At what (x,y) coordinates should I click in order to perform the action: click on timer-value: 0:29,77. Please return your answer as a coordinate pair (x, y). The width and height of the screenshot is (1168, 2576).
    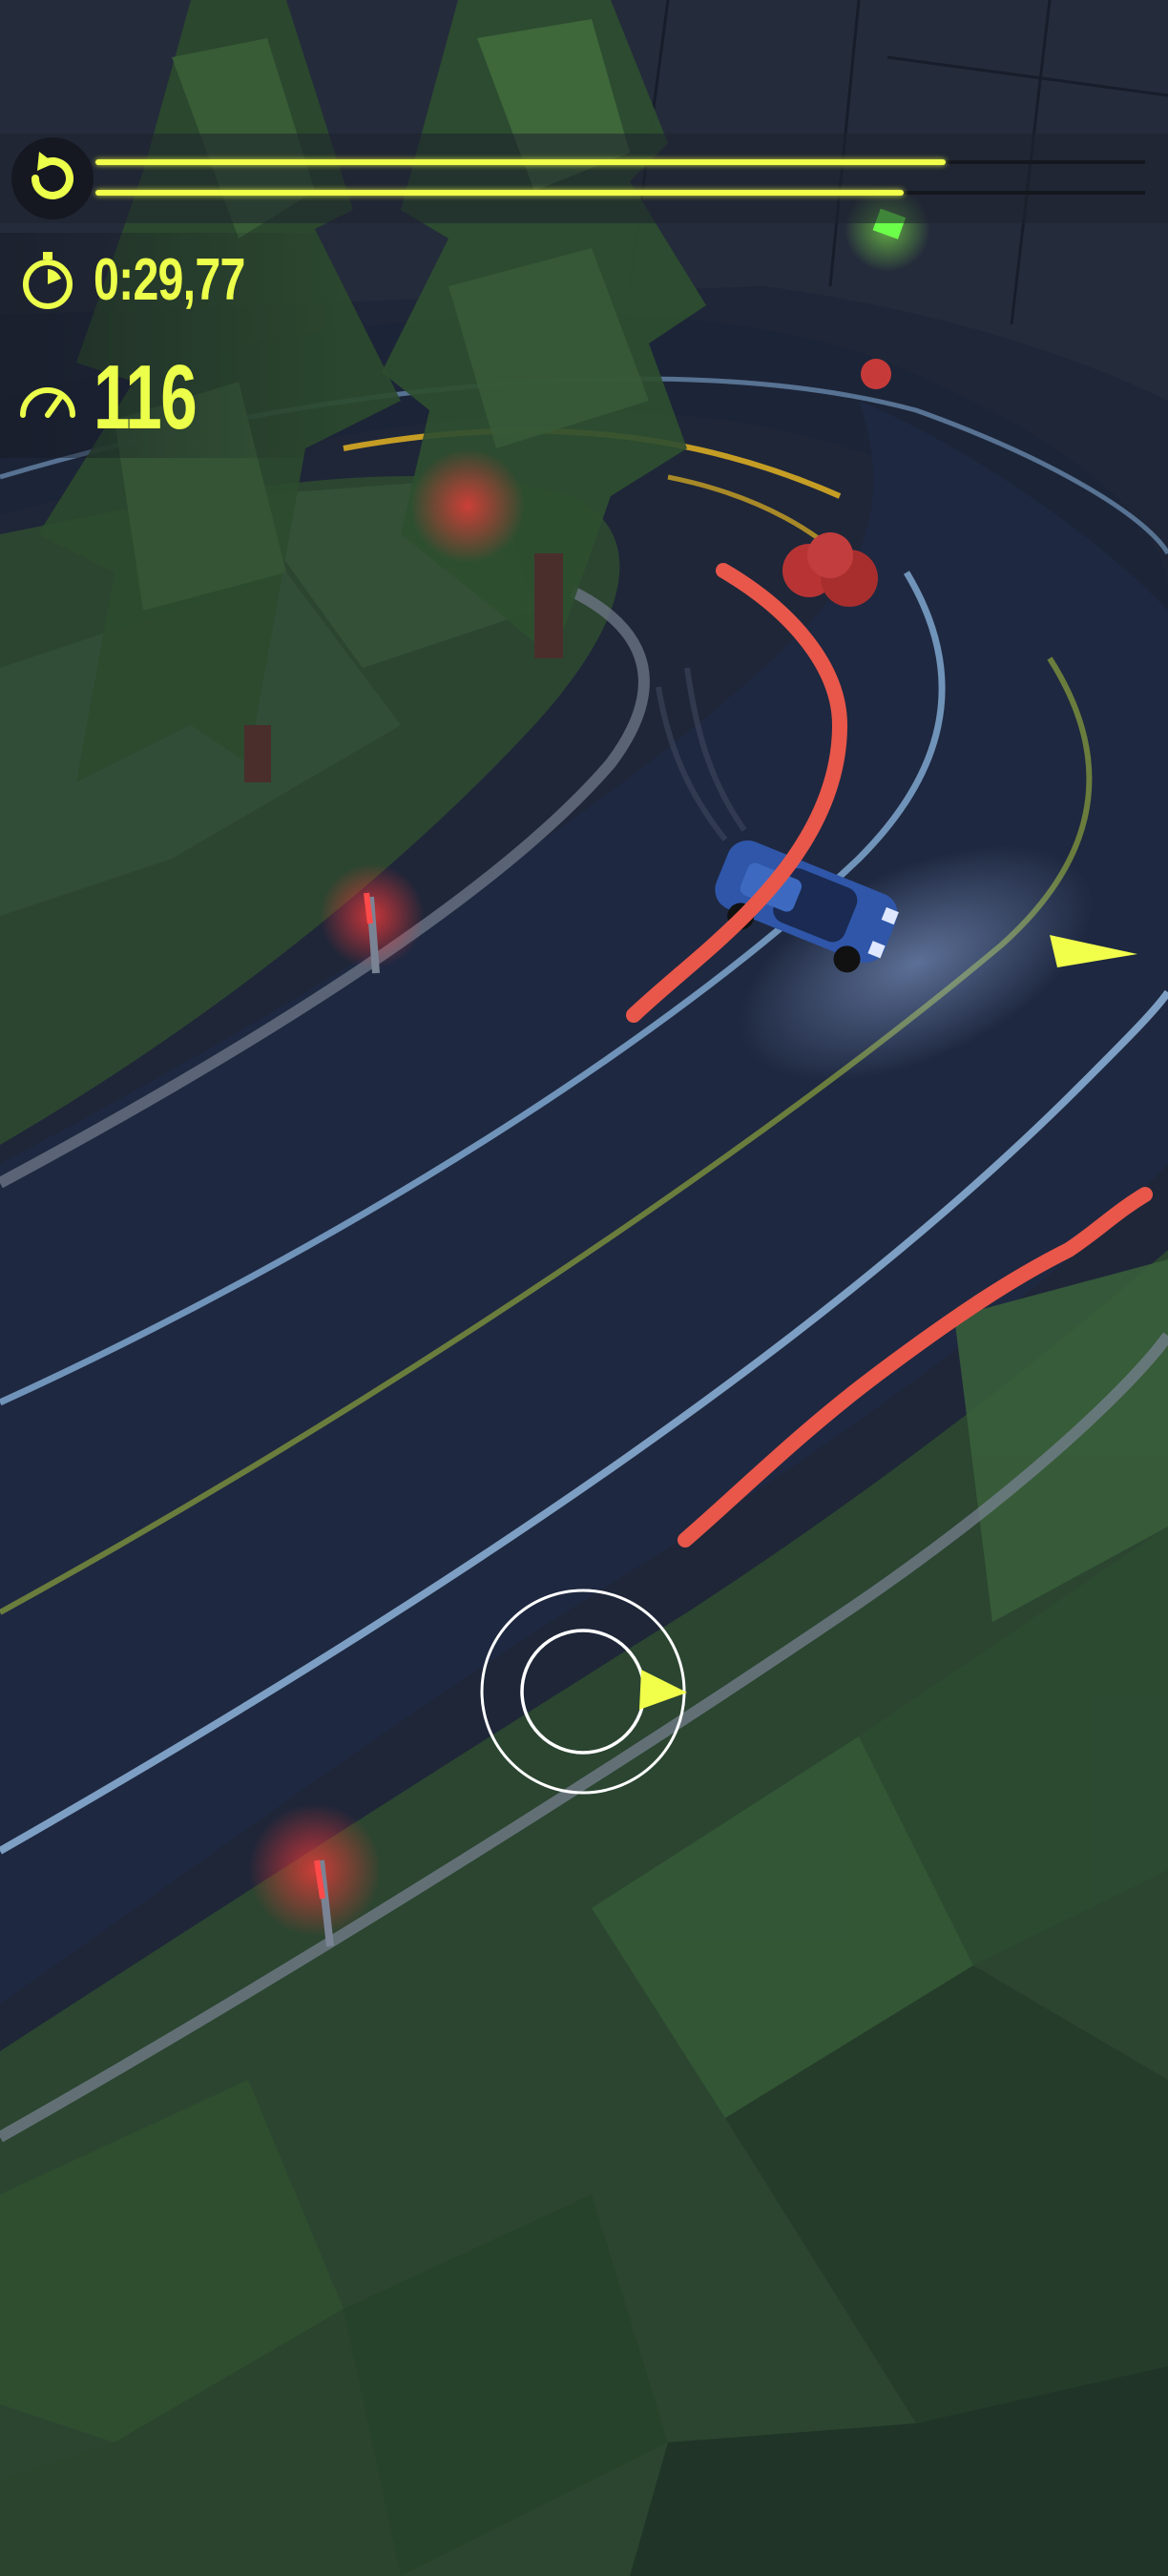
    Looking at the image, I should click on (169, 280).